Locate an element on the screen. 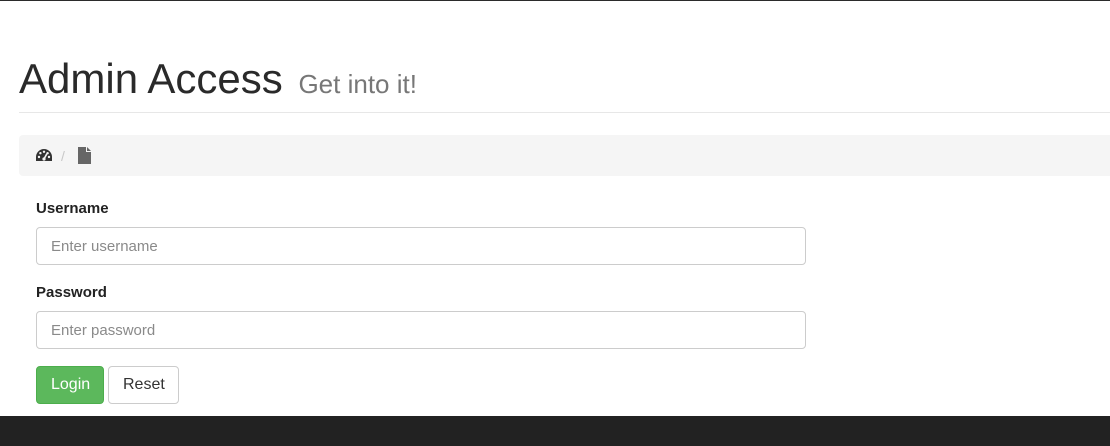  dashboard-icon is located at coordinates (44, 156).